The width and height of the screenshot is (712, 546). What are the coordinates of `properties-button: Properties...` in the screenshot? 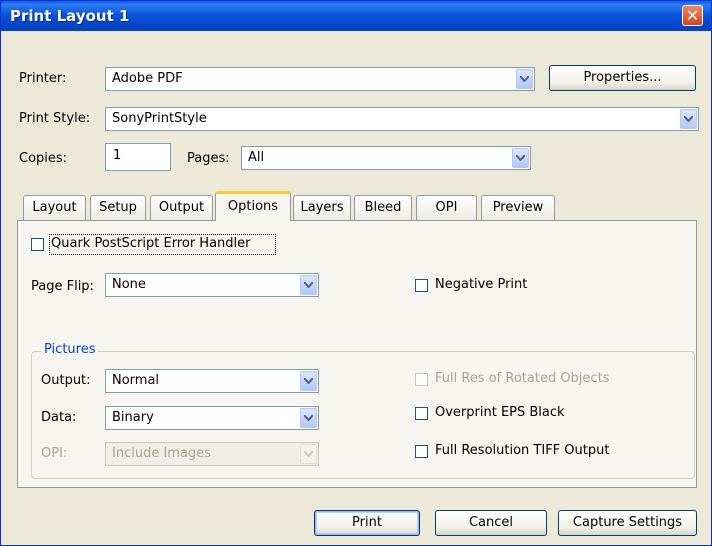 It's located at (622, 78).